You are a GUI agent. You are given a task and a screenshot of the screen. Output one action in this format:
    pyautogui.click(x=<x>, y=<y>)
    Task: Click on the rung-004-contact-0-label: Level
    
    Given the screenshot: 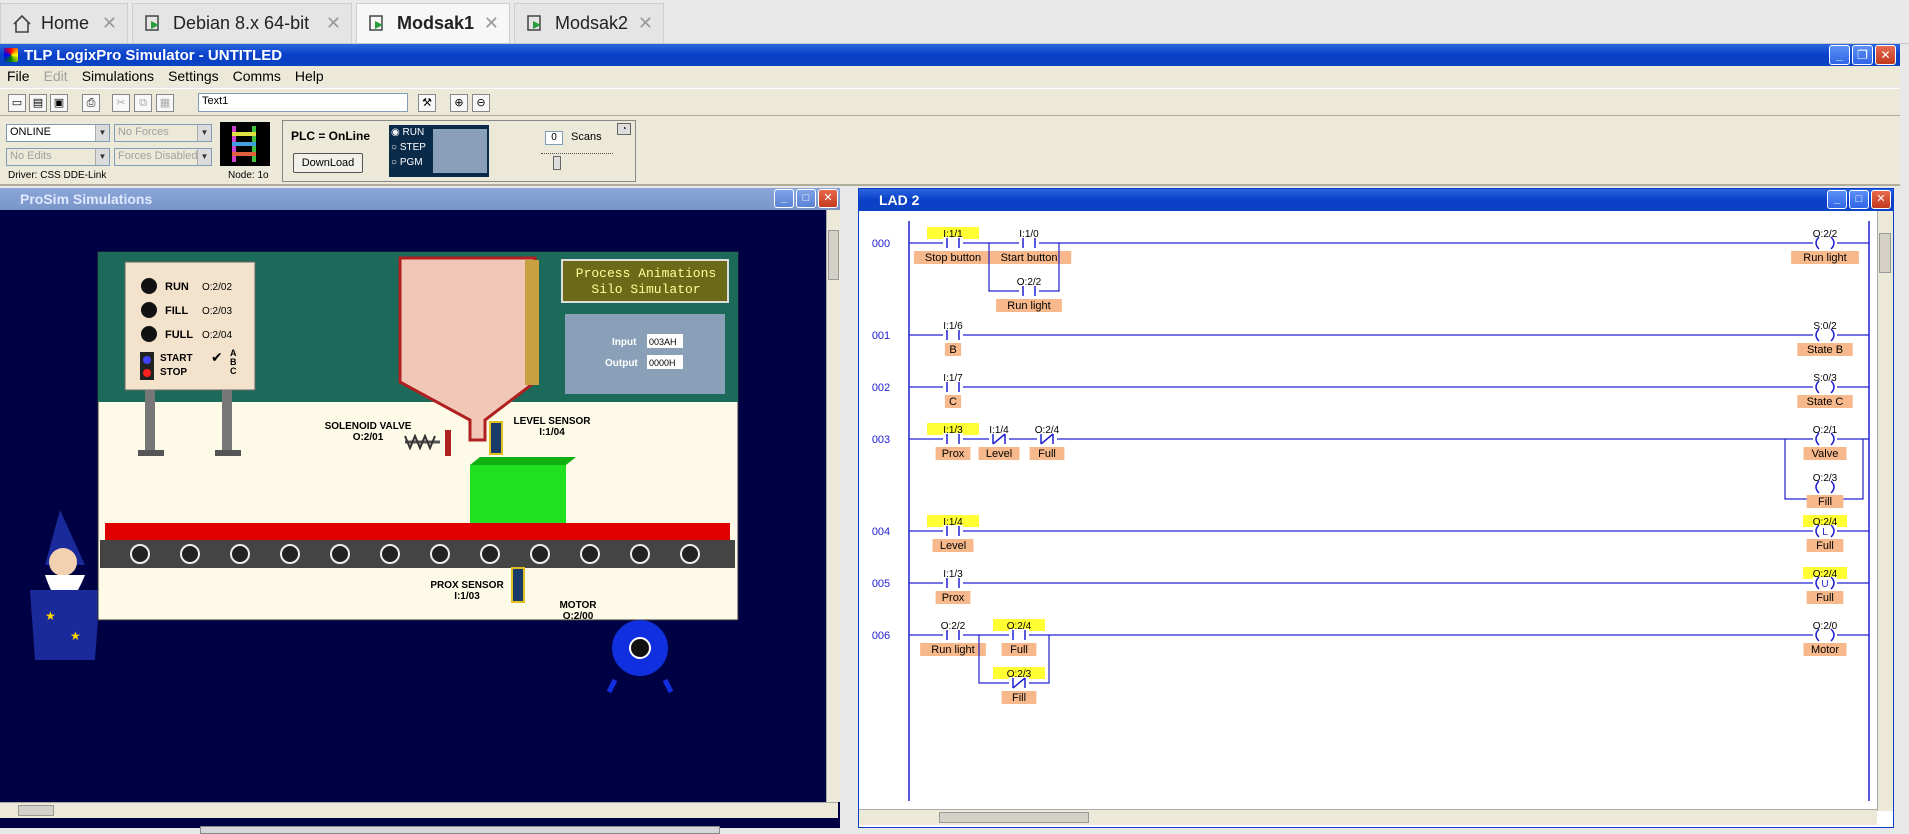 What is the action you would take?
    pyautogui.click(x=953, y=546)
    